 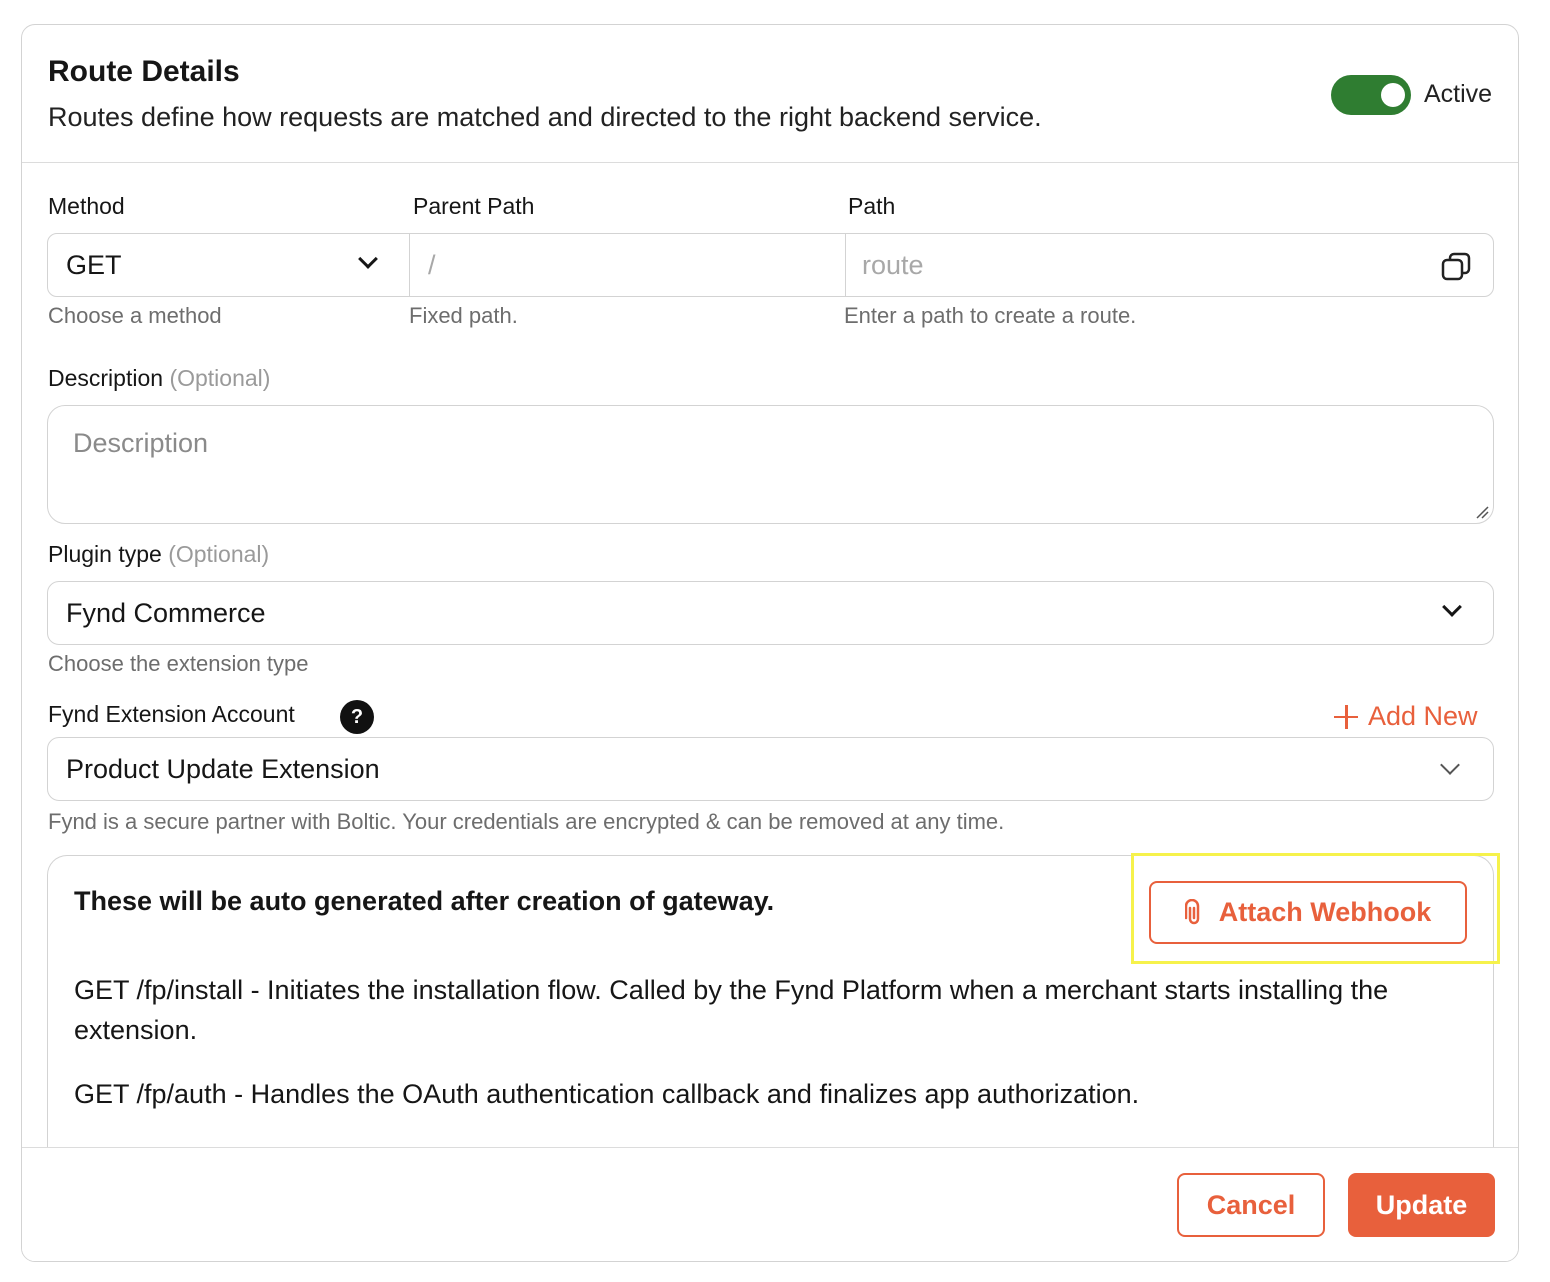 What do you see at coordinates (628, 265) in the screenshot?
I see `parent-path-field: /` at bounding box center [628, 265].